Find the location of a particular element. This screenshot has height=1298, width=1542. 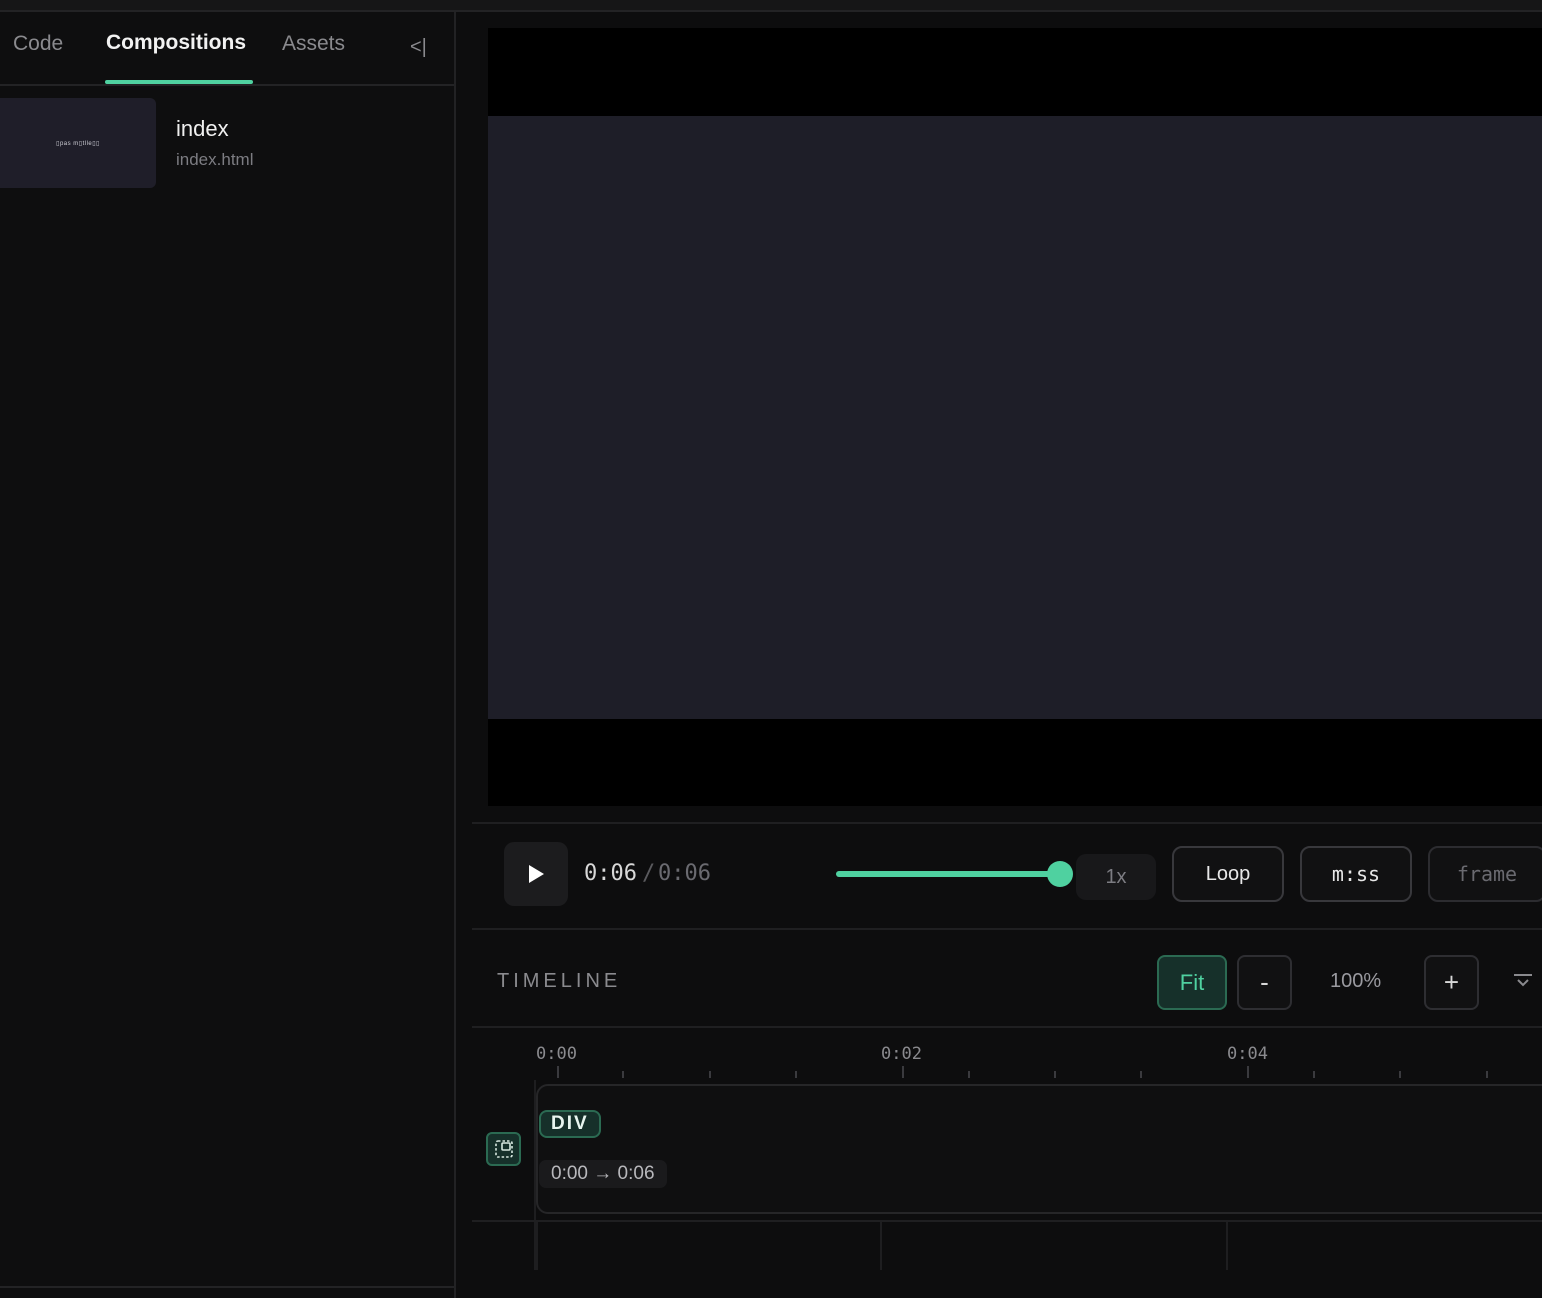

active-tab-indicator is located at coordinates (179, 82).